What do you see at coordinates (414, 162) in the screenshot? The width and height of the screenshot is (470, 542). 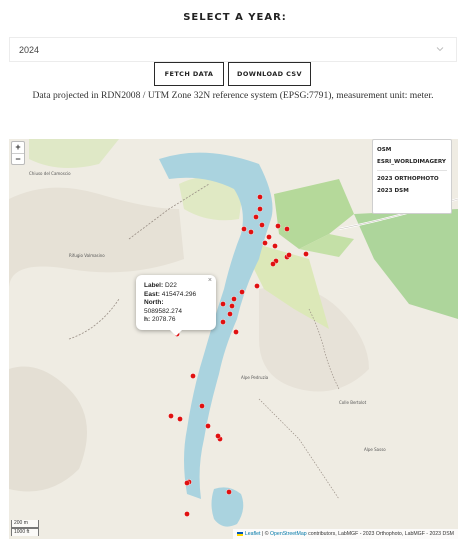 I see `layer-esri-worldimagery: ESRI_WORLDIMAGERY` at bounding box center [414, 162].